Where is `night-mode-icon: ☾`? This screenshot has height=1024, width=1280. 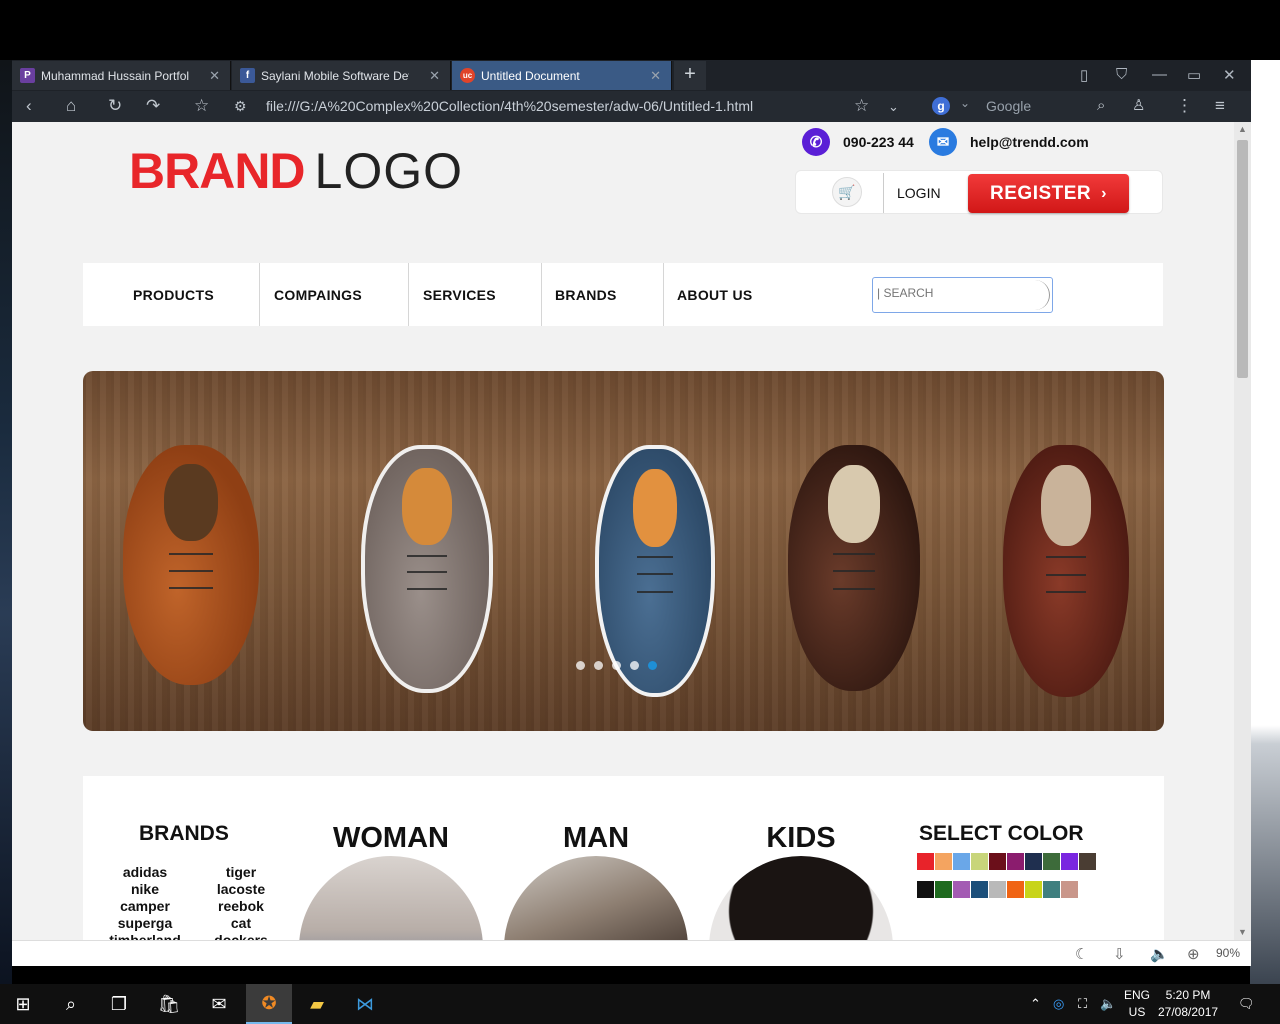
night-mode-icon: ☾ is located at coordinates (1081, 954).